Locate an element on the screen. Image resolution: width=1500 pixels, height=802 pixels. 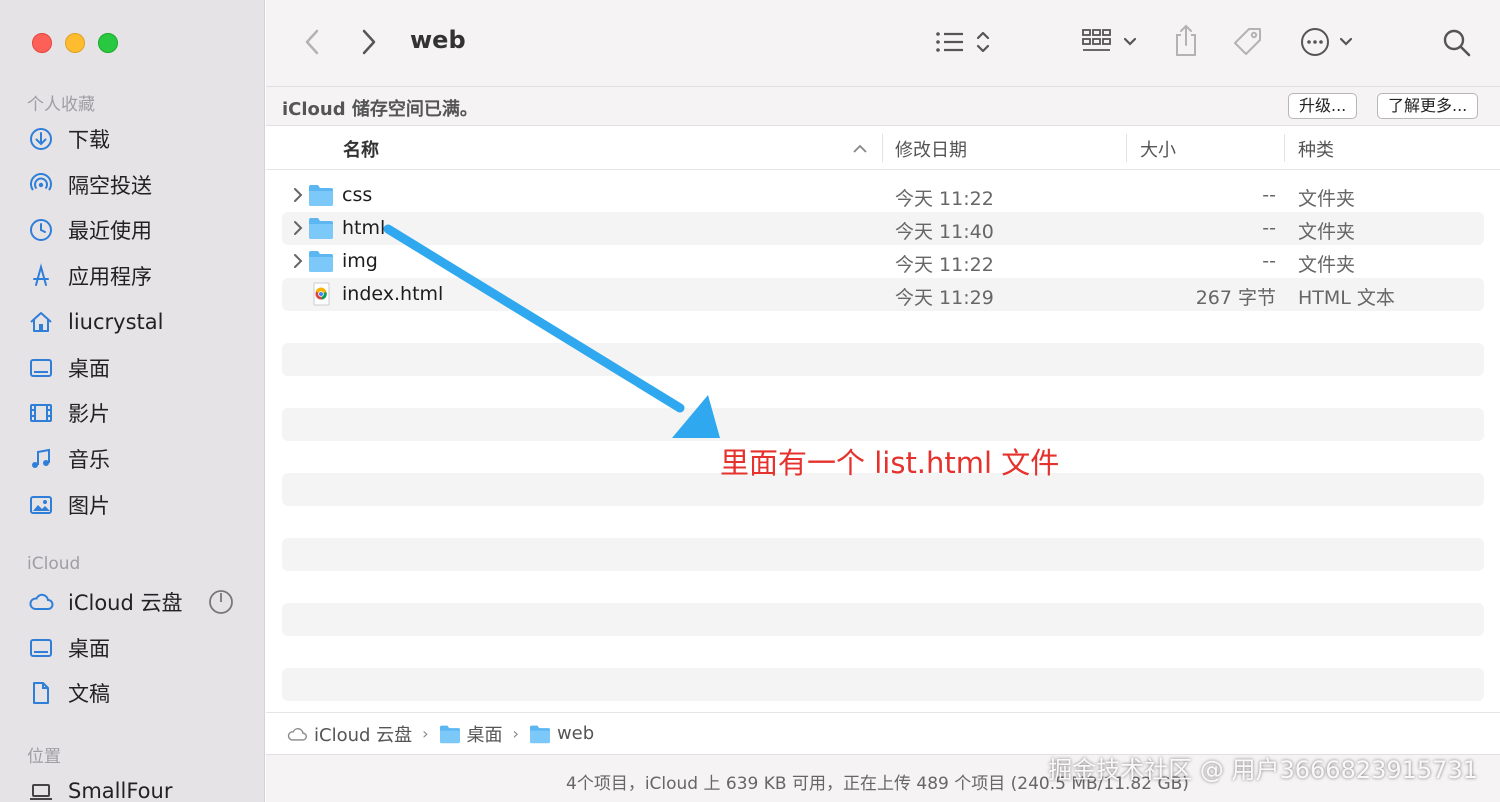
file-row: index.html 今天 11:29 267 字节 HTML 文本 is located at coordinates (883, 294).